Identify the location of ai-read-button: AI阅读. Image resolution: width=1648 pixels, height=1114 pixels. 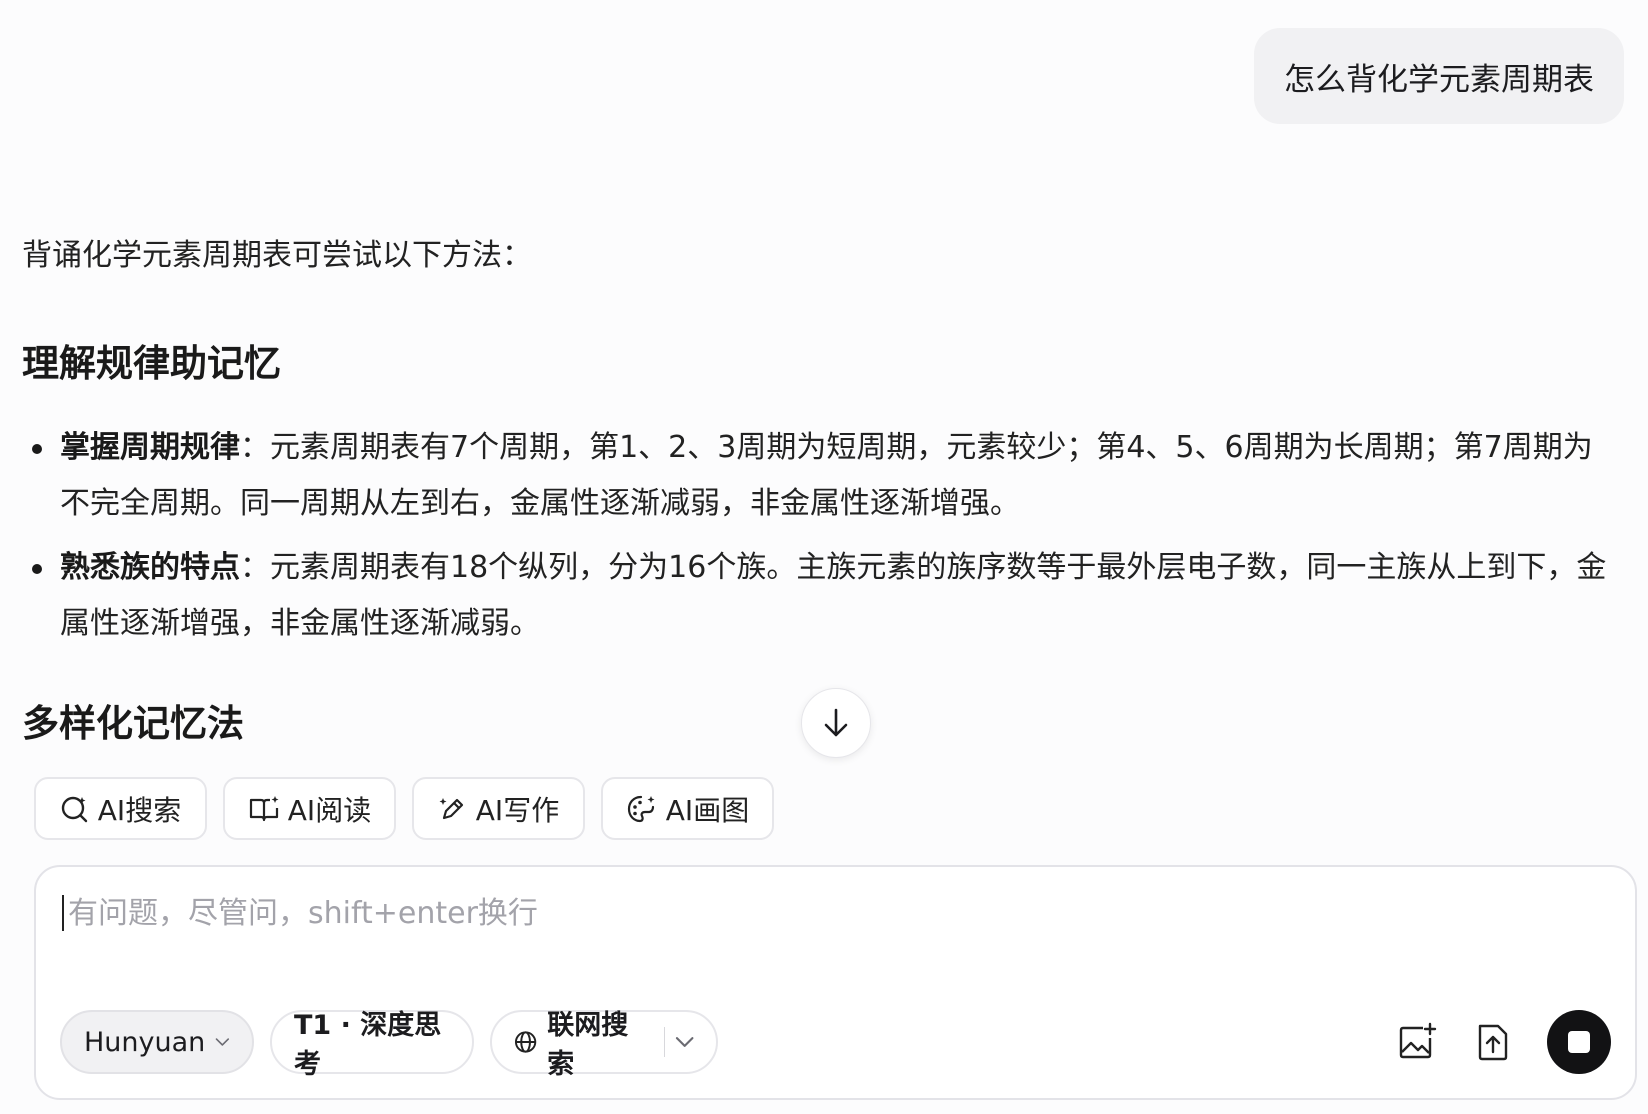
(309, 808).